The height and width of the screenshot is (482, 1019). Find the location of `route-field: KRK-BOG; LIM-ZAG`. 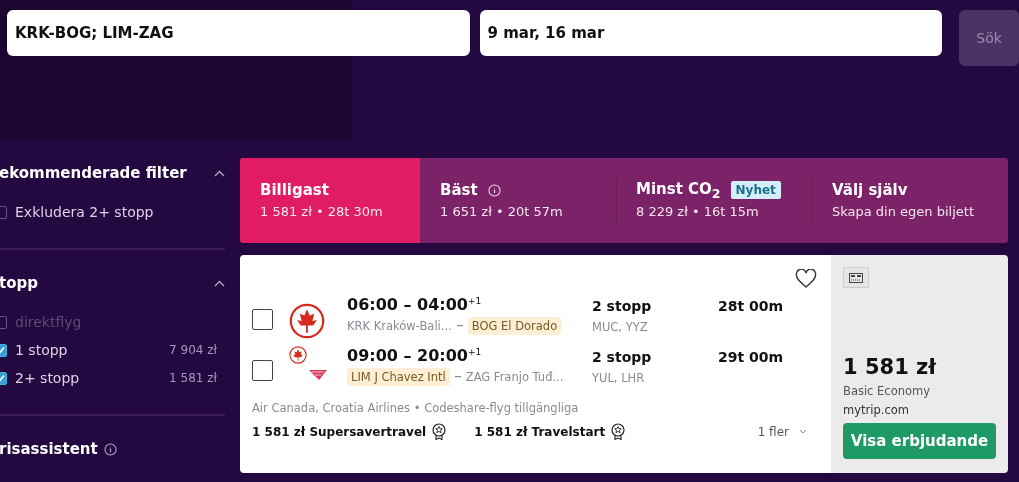

route-field: KRK-BOG; LIM-ZAG is located at coordinates (238, 33).